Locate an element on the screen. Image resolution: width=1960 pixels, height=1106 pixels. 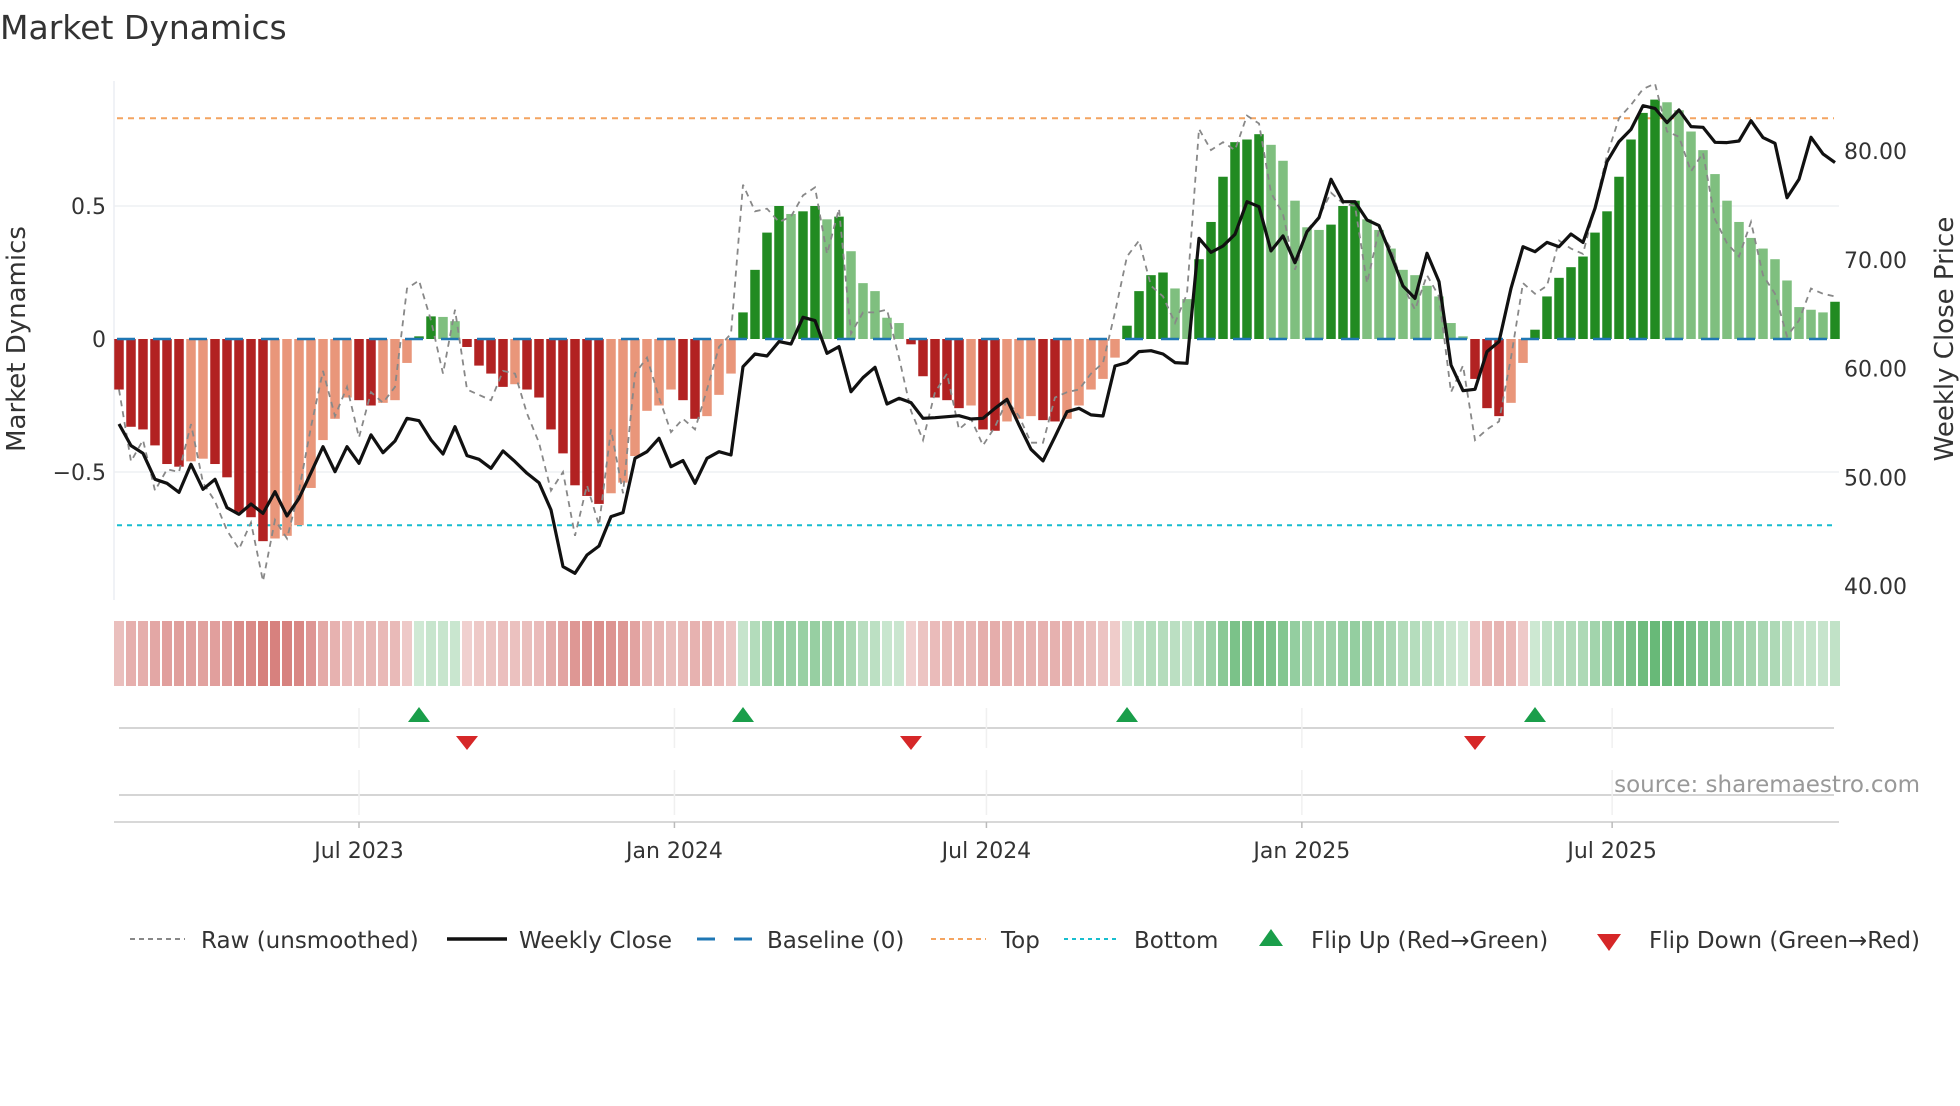
legend-raw-label: Raw (unsmoothed) is located at coordinates (310, 941).